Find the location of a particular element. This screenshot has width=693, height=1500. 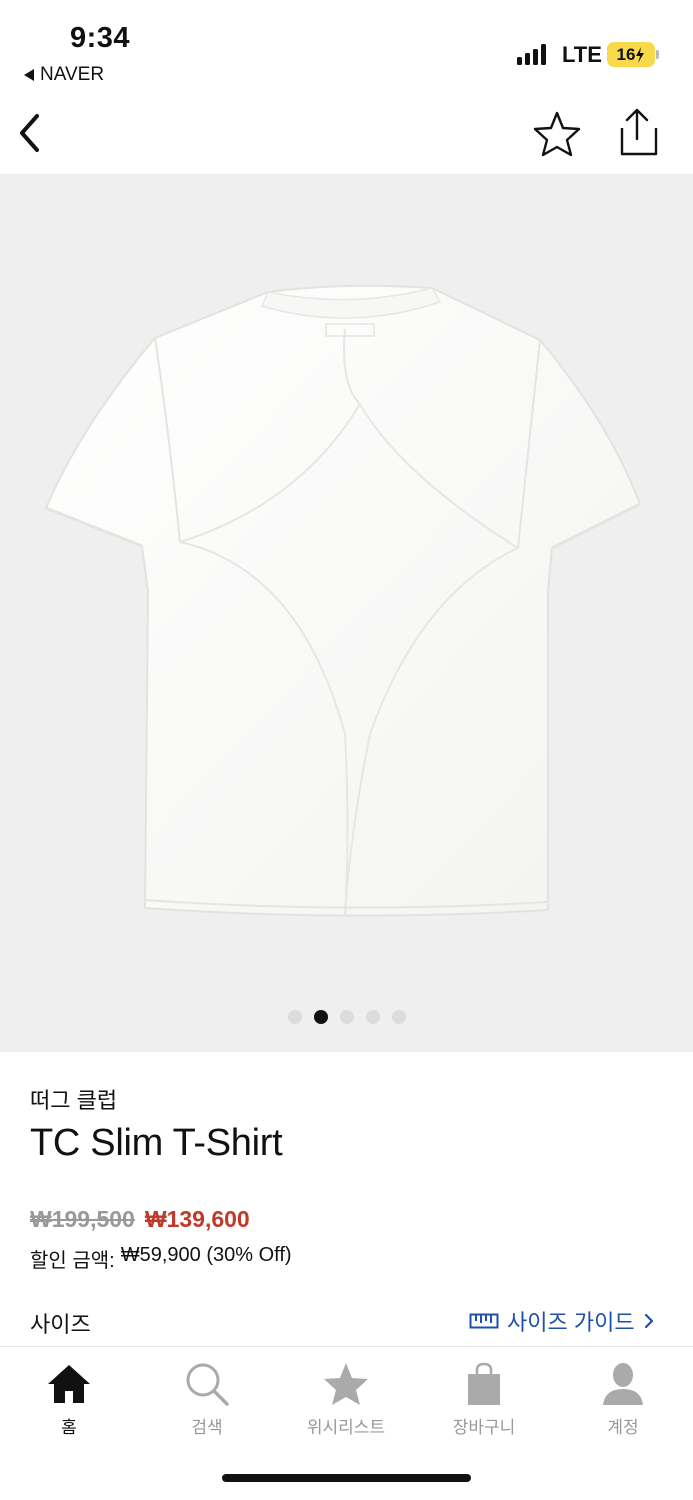

original-price: ₩199,500 is located at coordinates (82, 1219).